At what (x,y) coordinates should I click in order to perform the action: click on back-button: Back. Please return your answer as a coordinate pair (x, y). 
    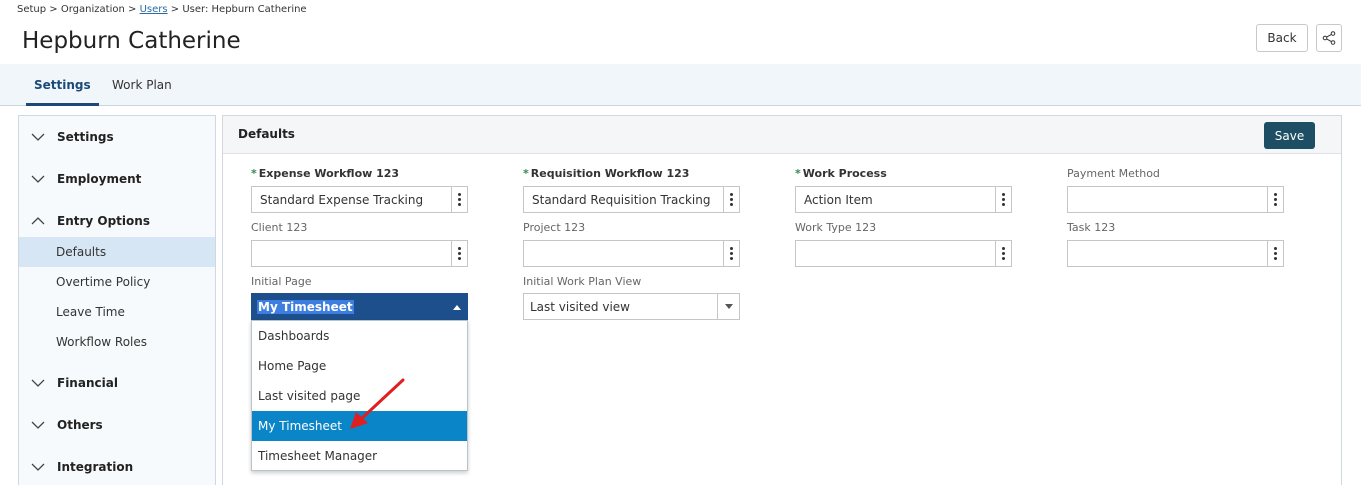
    Looking at the image, I should click on (1282, 38).